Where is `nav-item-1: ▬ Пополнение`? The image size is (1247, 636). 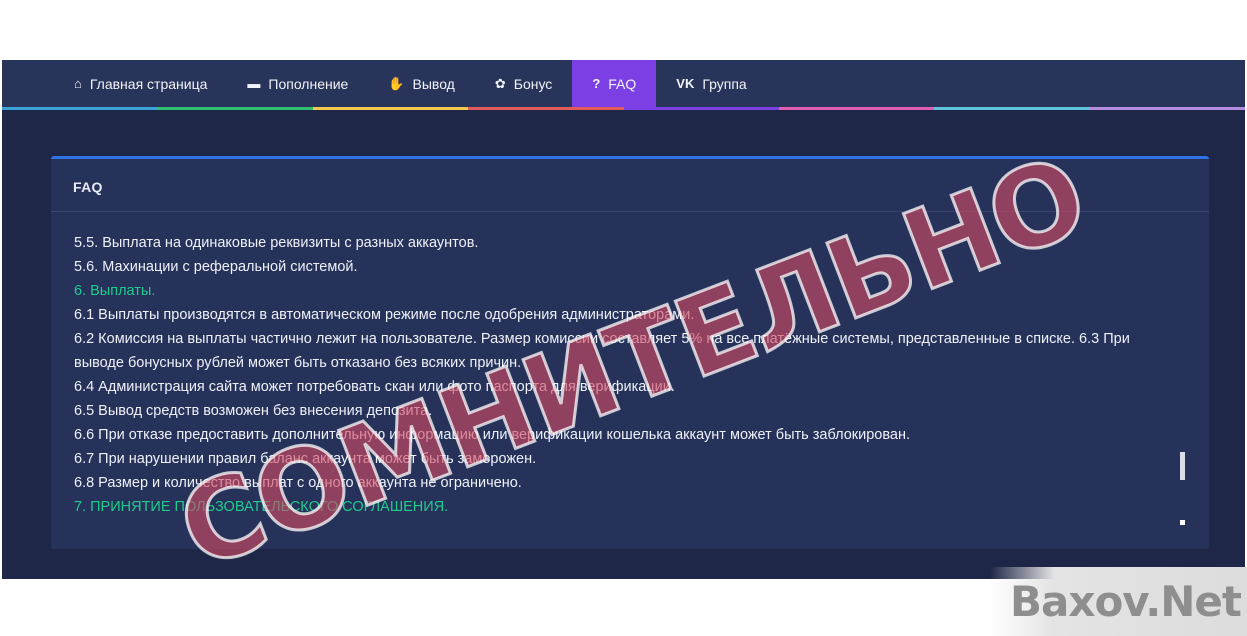
nav-item-1: ▬ Пополнение is located at coordinates (297, 83).